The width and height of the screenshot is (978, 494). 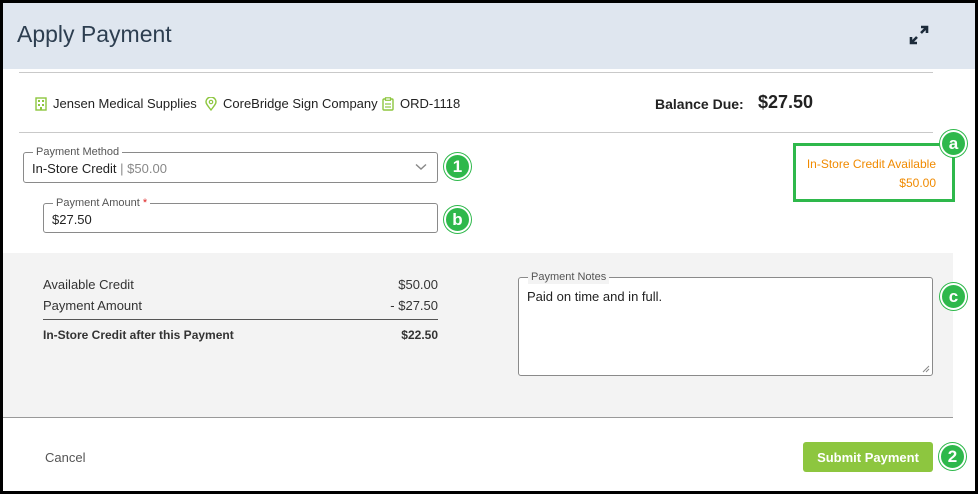 I want to click on credit-available-label: In-Store Credit Available, so click(x=871, y=164).